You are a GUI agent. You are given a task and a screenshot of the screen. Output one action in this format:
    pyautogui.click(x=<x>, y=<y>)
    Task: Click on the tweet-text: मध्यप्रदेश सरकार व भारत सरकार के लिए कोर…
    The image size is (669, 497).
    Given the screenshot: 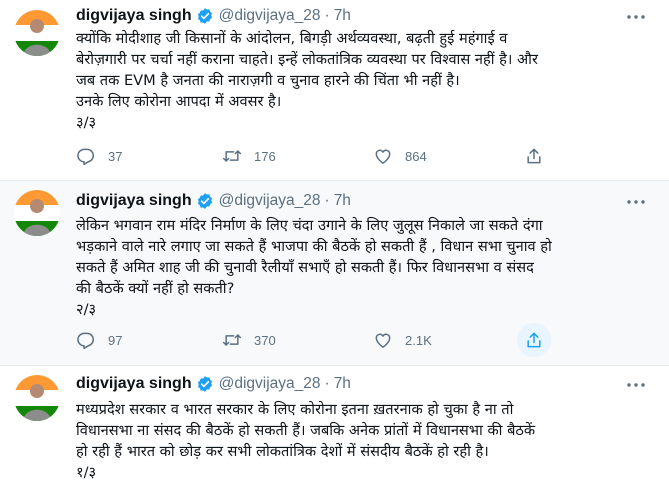 What is the action you would take?
    pyautogui.click(x=361, y=441)
    